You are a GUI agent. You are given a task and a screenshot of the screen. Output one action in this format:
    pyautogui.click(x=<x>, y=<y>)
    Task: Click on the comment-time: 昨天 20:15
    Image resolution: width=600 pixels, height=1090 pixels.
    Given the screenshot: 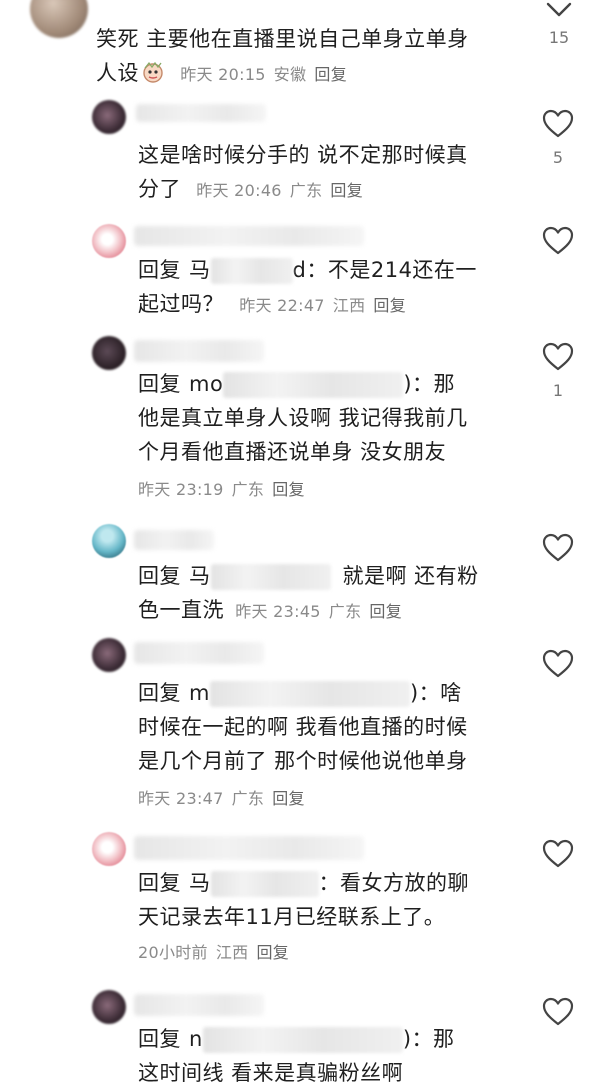 What is the action you would take?
    pyautogui.click(x=223, y=74)
    